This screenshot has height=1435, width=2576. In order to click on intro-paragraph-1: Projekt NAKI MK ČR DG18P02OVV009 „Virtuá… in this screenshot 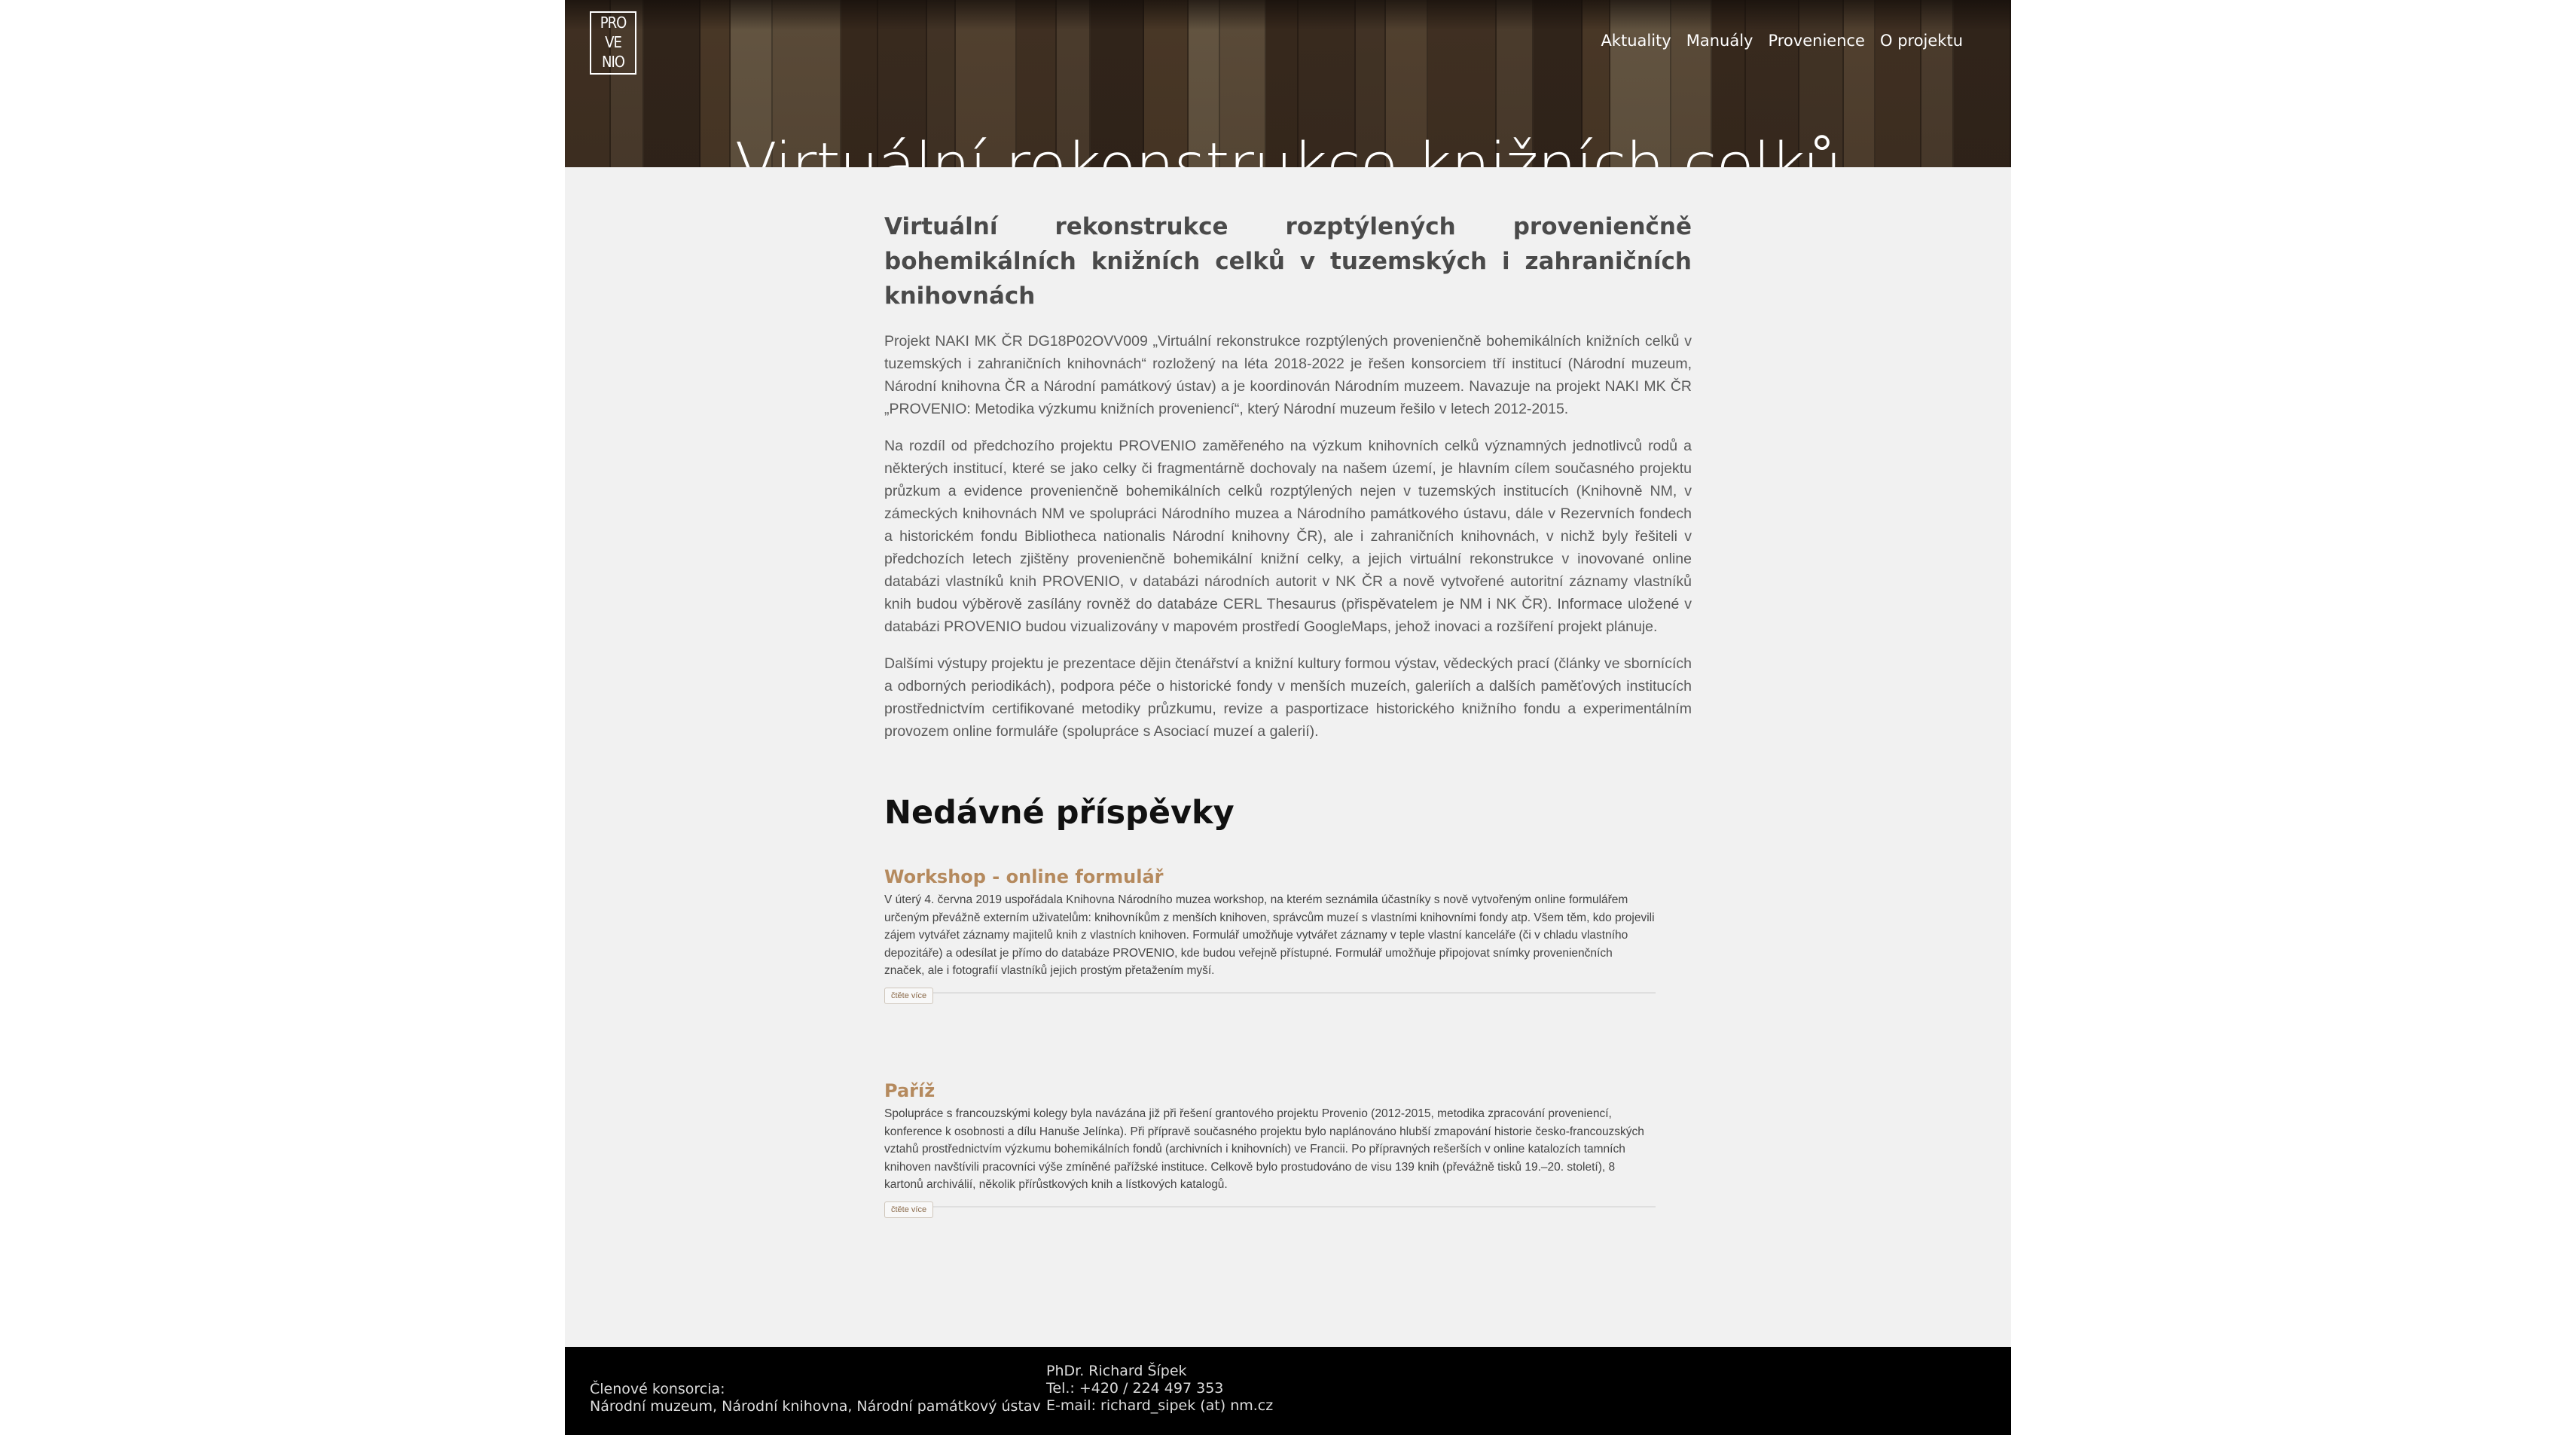, I will do `click(1288, 375)`.